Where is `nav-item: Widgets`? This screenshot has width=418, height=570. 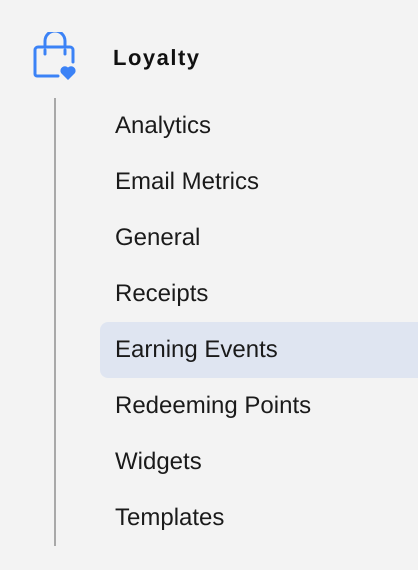 nav-item: Widgets is located at coordinates (259, 462).